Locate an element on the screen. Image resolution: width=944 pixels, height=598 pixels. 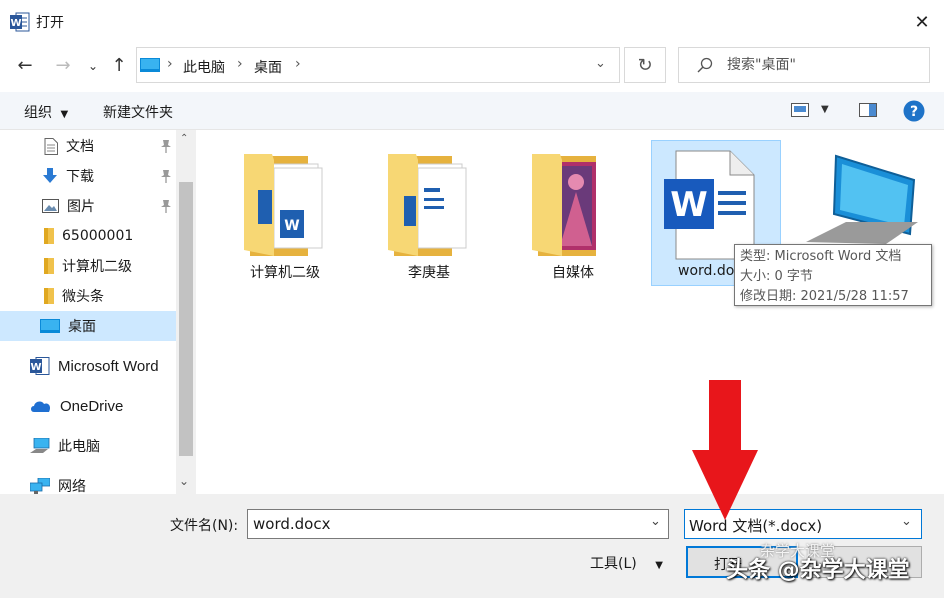
pictures-icon is located at coordinates (50, 206).